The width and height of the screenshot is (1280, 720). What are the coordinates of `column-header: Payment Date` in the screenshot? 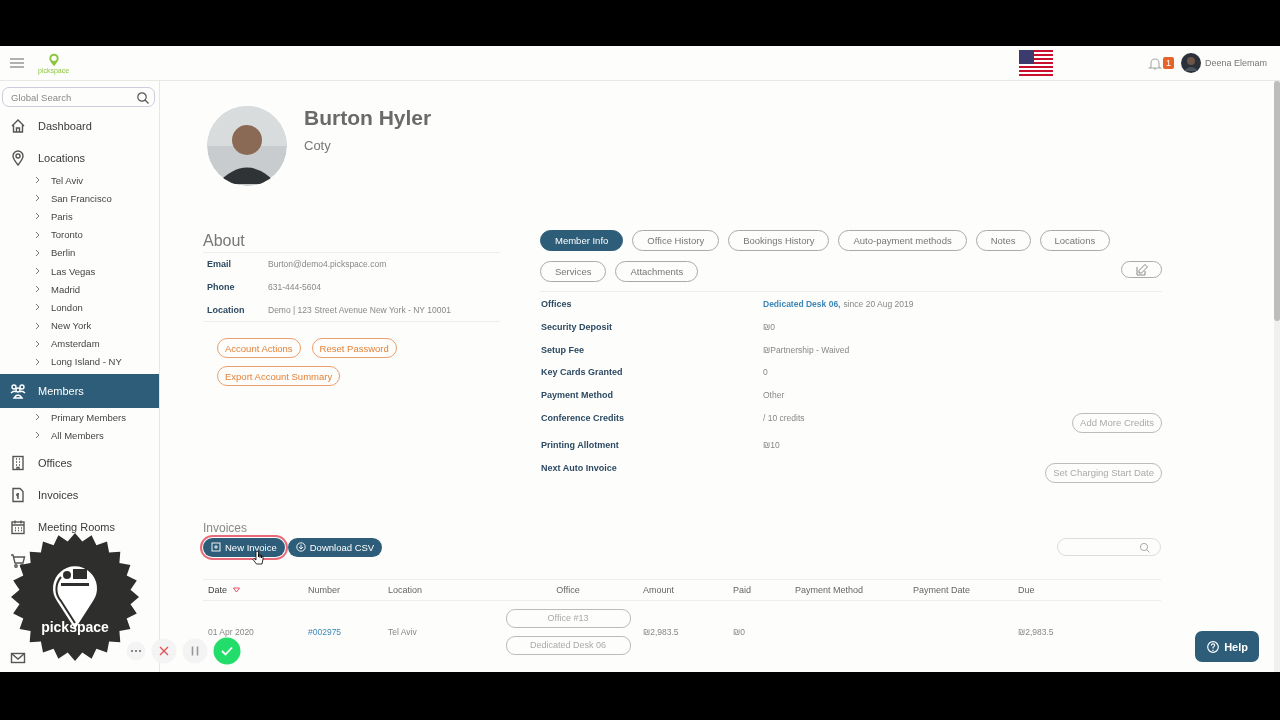 It's located at (942, 589).